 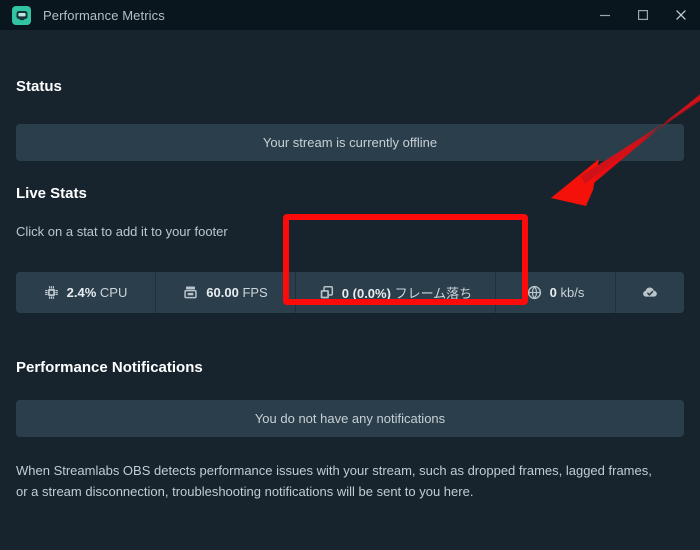 I want to click on dropped-frames-value: 0 (0.0%), so click(x=366, y=293).